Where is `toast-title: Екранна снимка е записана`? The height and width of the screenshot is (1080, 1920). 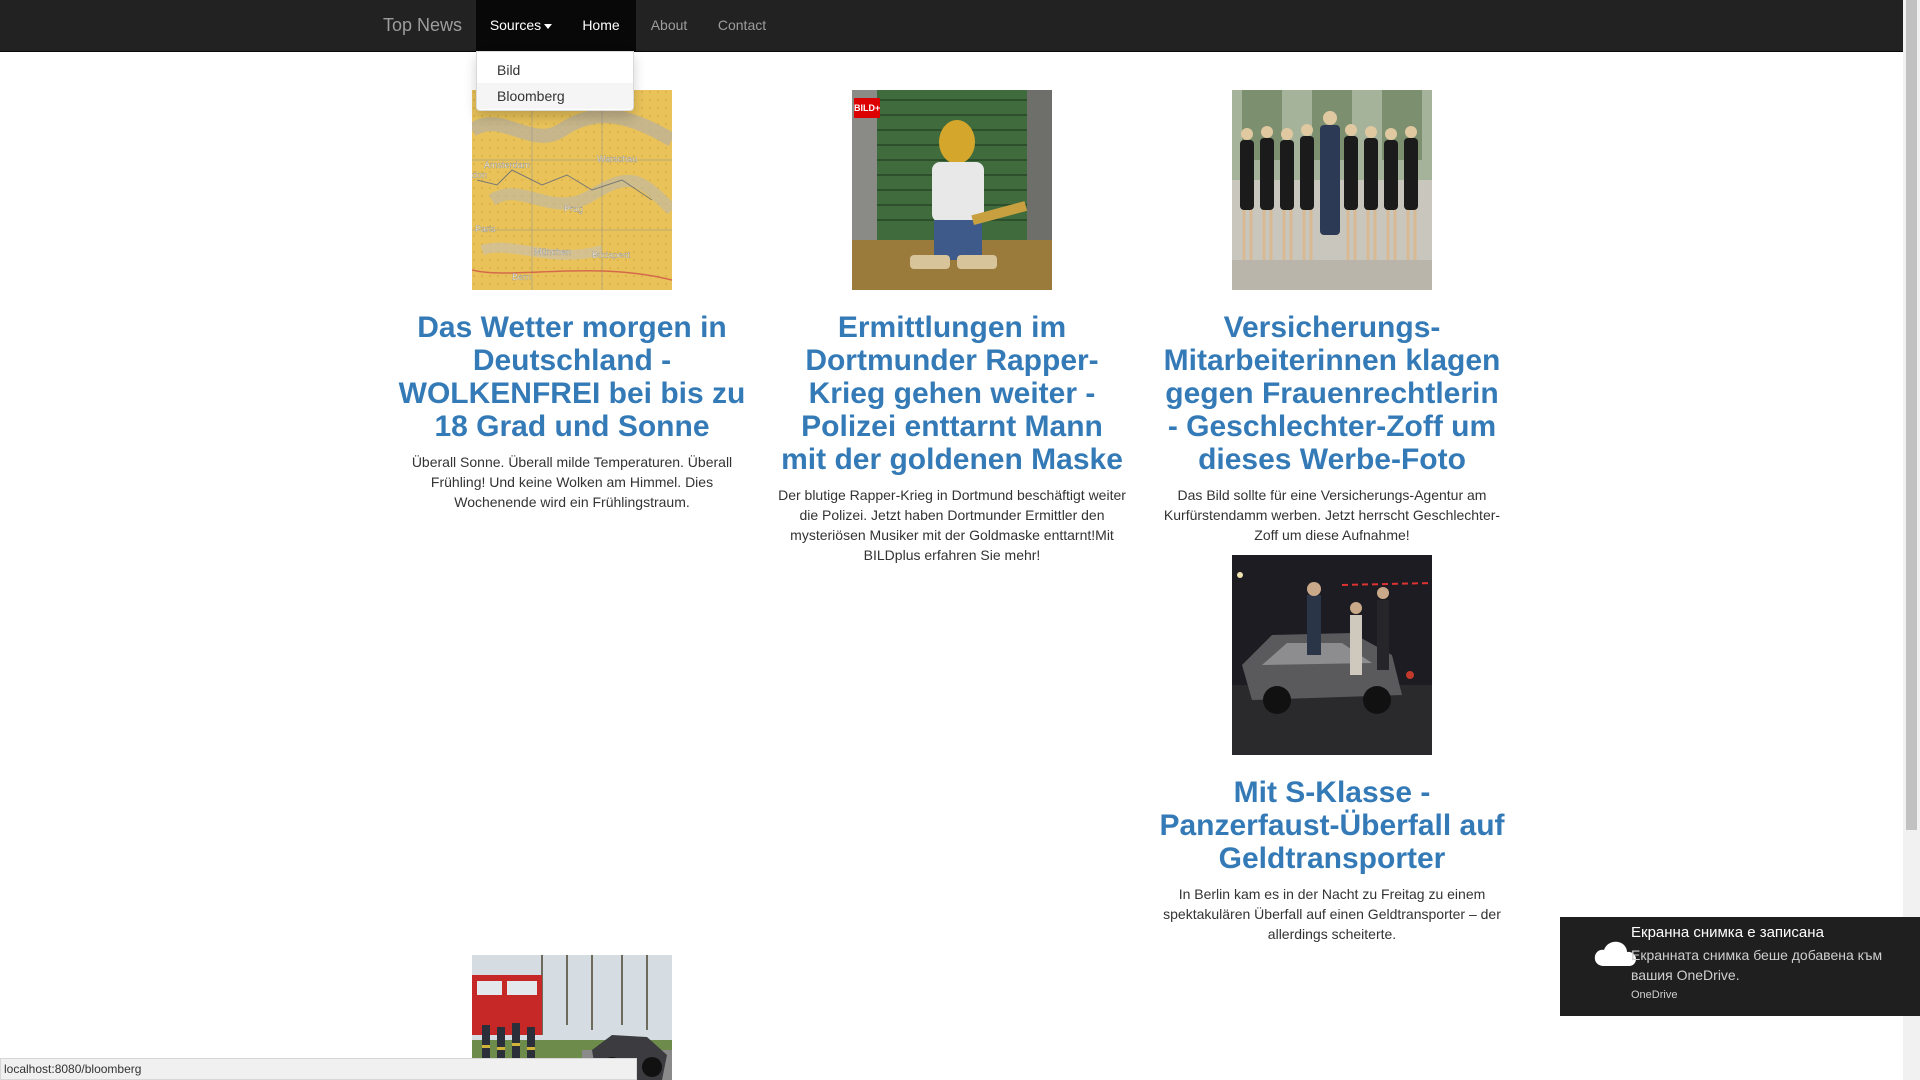 toast-title: Екранна снимка е записана is located at coordinates (1727, 932).